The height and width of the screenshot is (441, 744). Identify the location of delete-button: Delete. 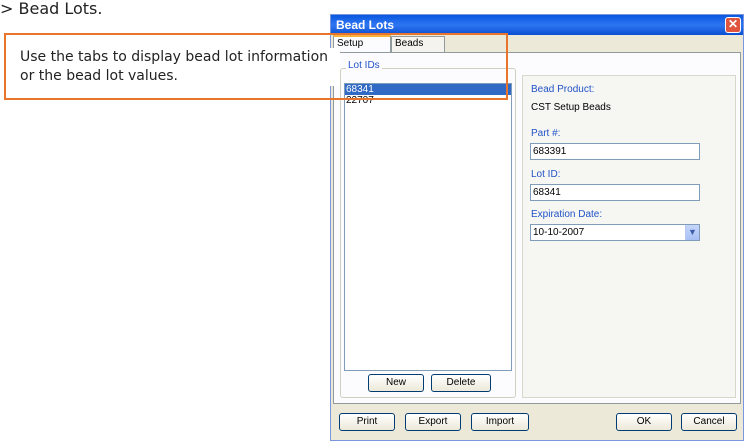
(461, 383).